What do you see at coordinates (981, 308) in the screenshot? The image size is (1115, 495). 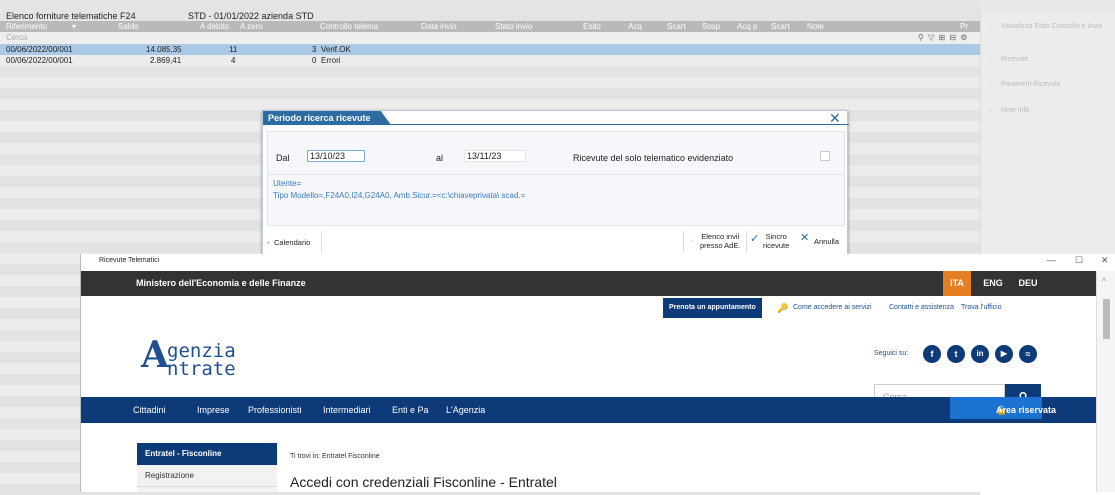 I see `trova-ufficio-link: Trova l'ufficio` at bounding box center [981, 308].